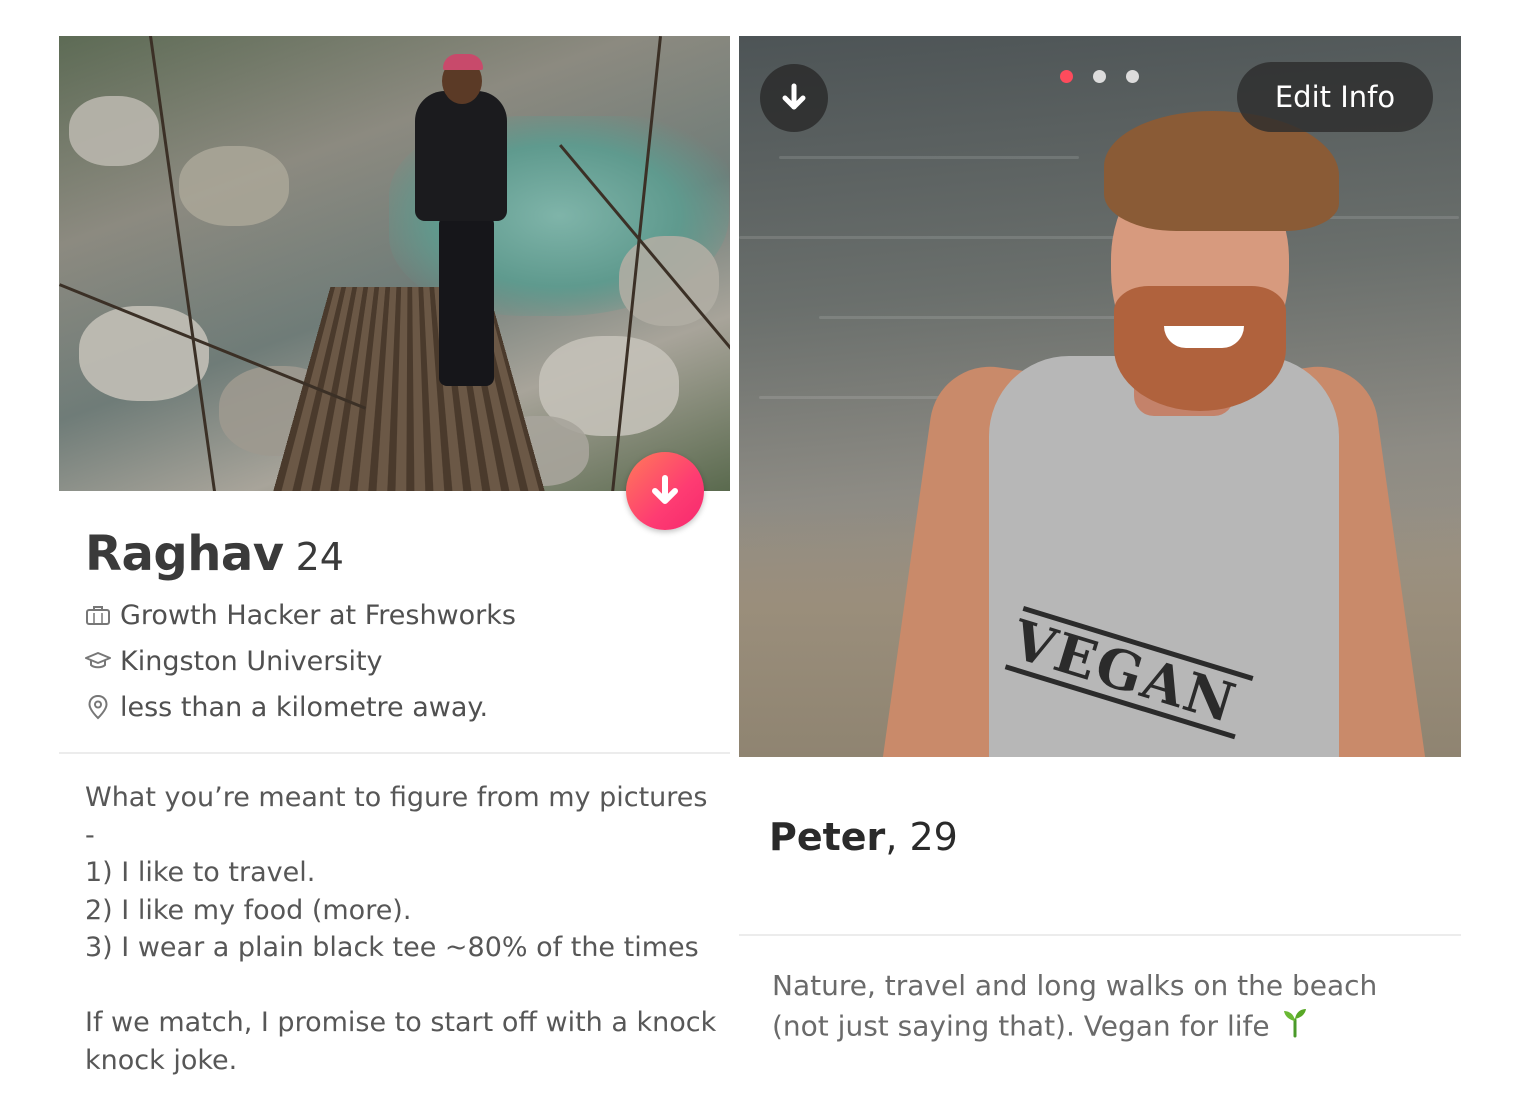 This screenshot has height=1114, width=1516. I want to click on profile-age: 24, so click(319, 557).